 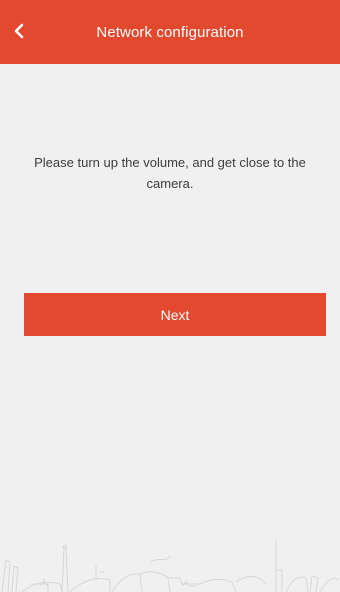 I want to click on next-button: Next, so click(x=175, y=314).